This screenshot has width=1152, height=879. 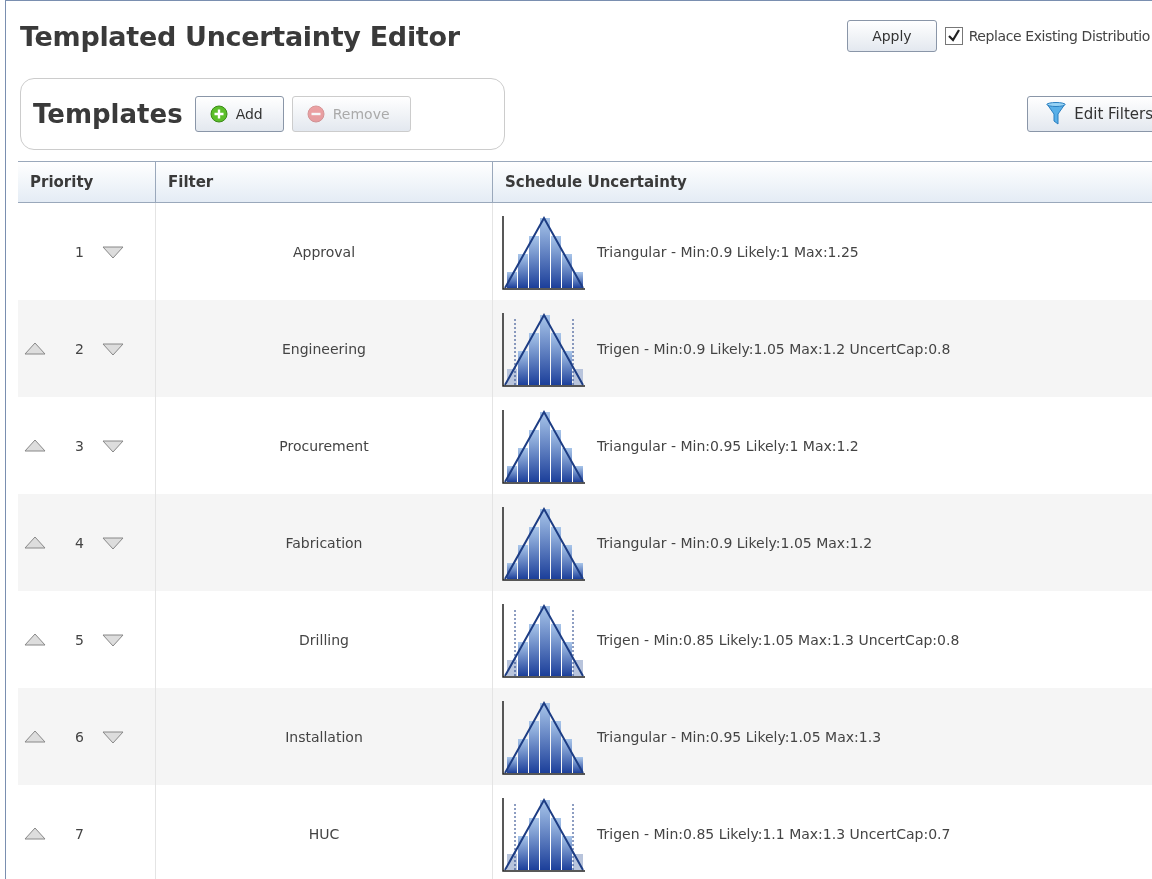 I want to click on uncertainty-text: Trigen - Min:0.9 Likely:1.05 Max:1.2 UncertCap:0.8, so click(x=774, y=348).